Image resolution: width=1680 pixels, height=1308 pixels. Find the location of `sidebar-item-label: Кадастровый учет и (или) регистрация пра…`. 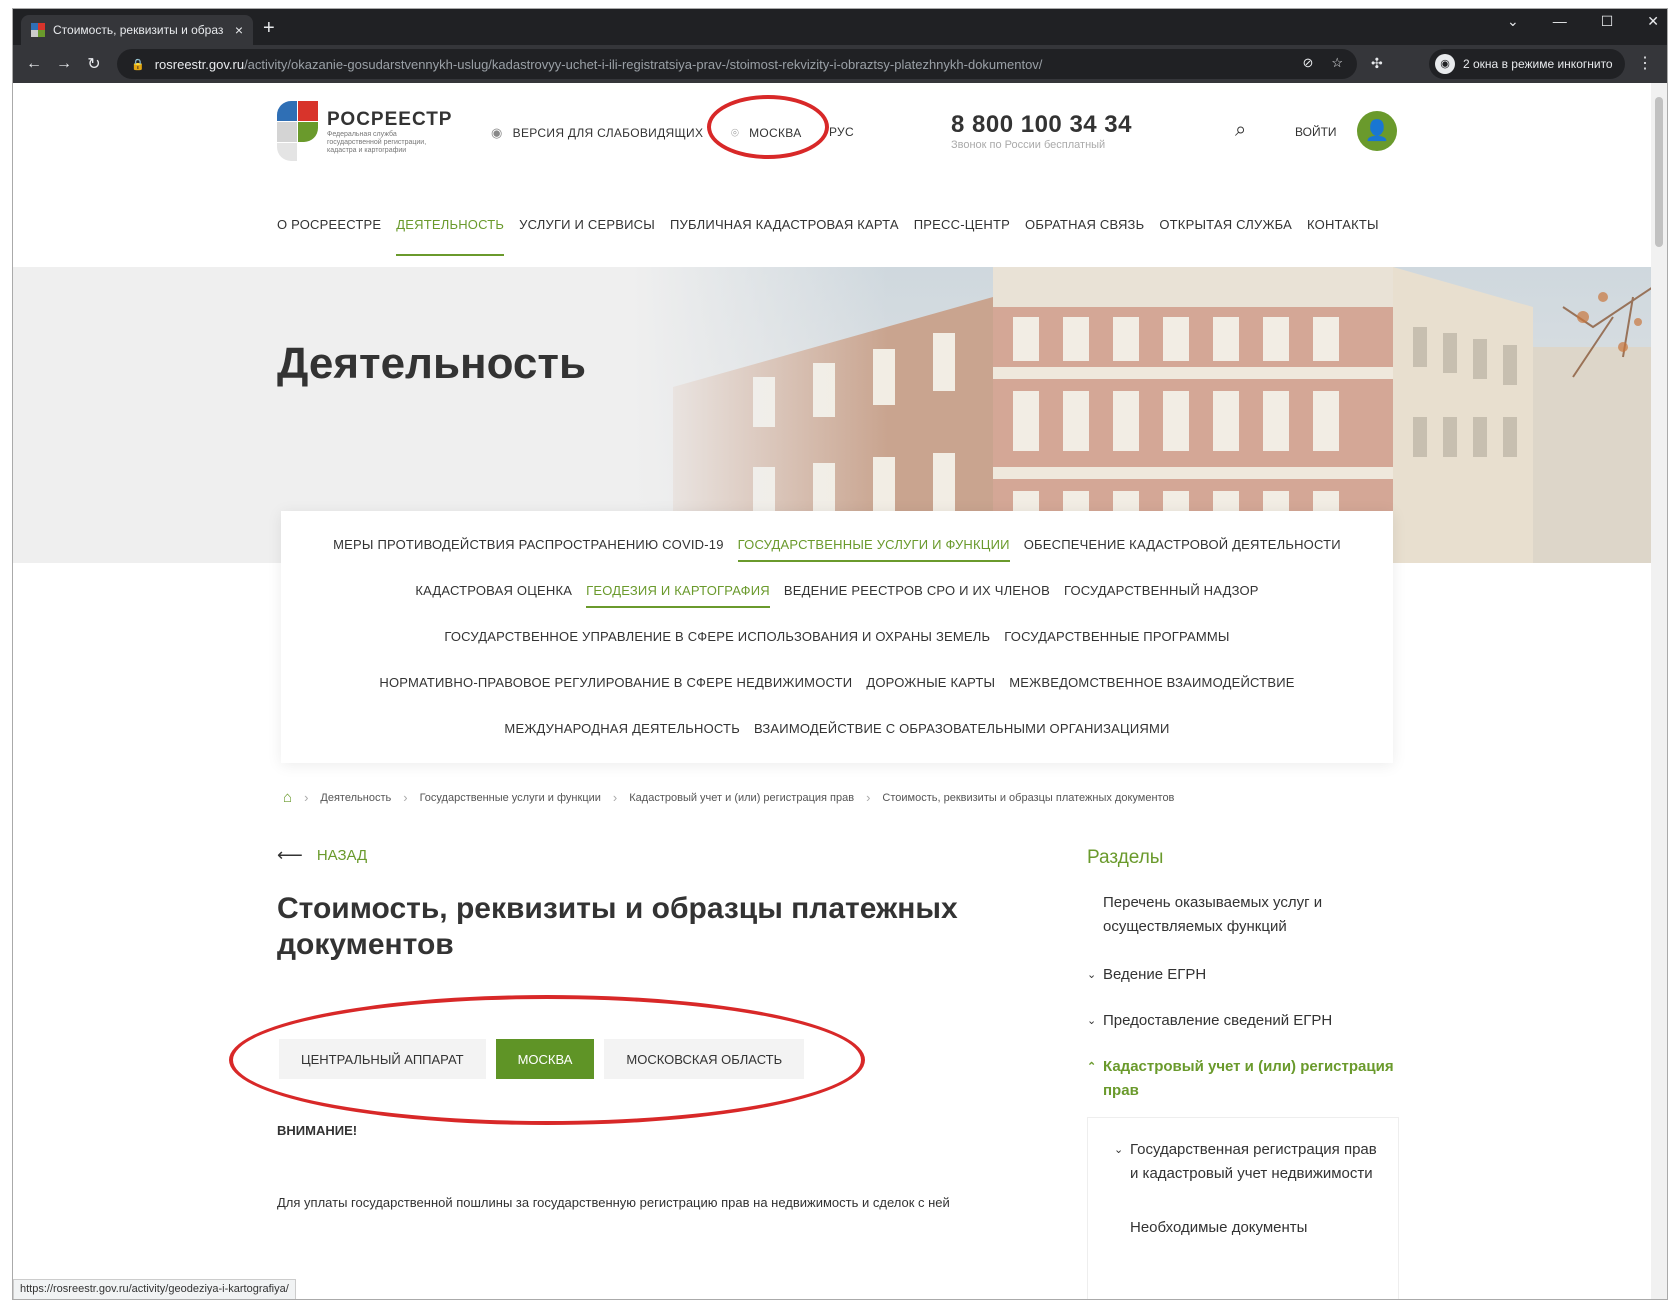

sidebar-item-label: Кадастровый учет и (или) регистрация пра… is located at coordinates (1248, 1078).